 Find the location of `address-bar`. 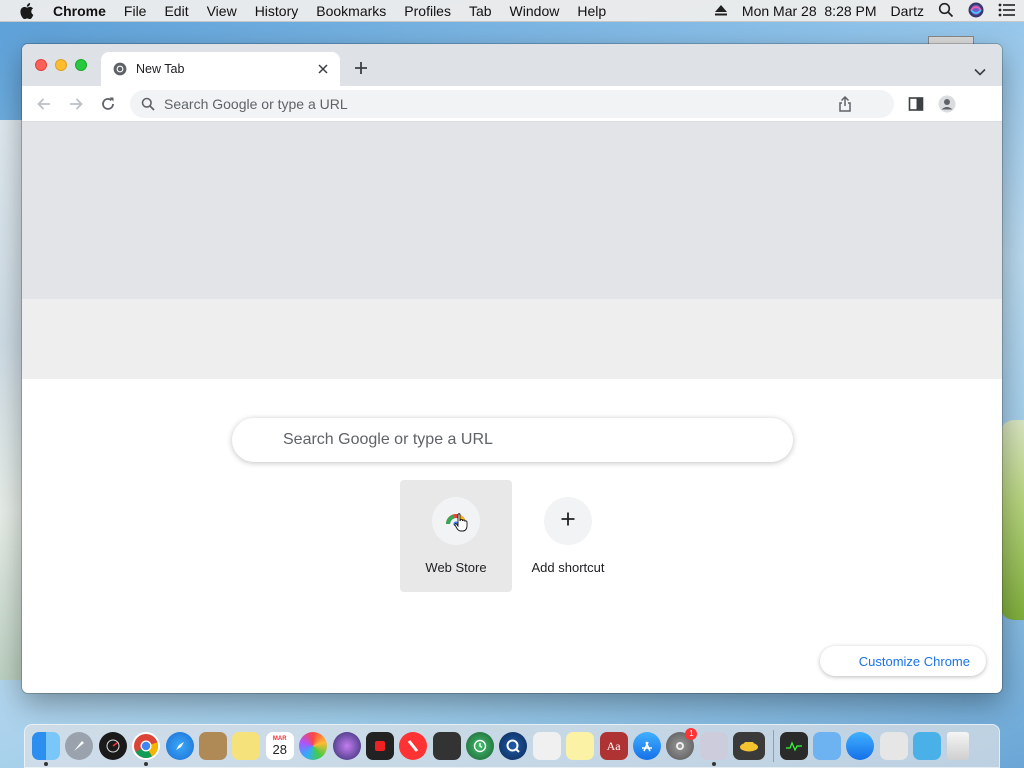

address-bar is located at coordinates (512, 104).